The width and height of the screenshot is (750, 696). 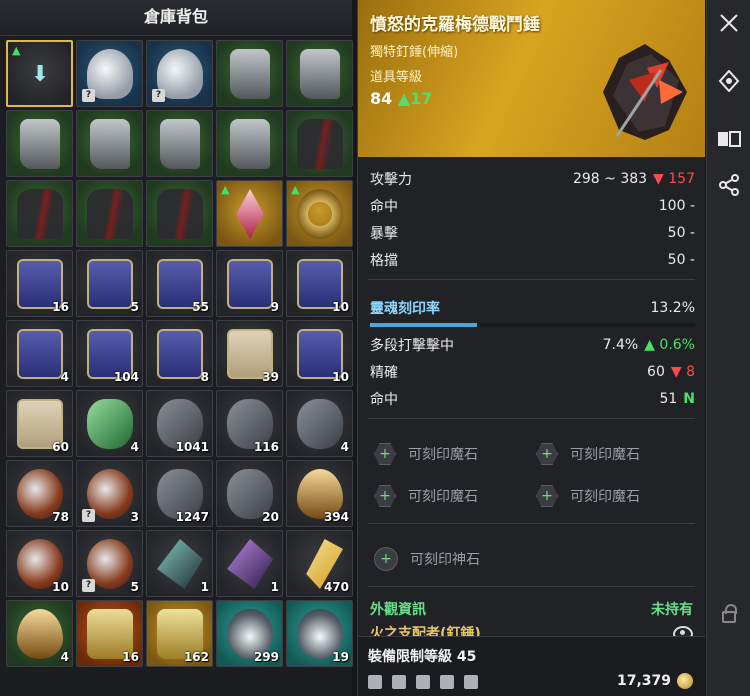 What do you see at coordinates (88, 95) in the screenshot?
I see `bound-badge-icon: ?` at bounding box center [88, 95].